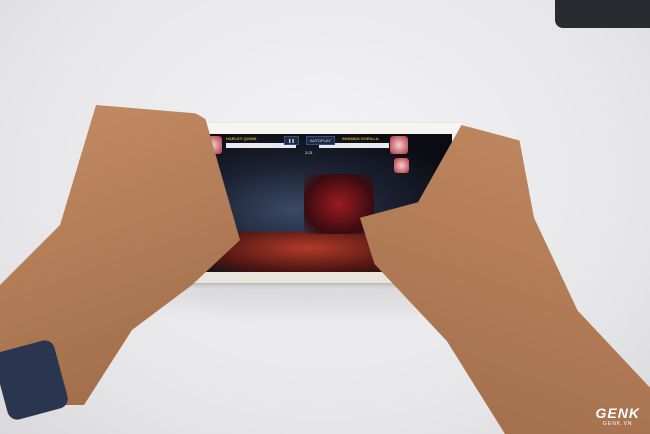 The width and height of the screenshot is (650, 434). I want to click on pause-button: ❚❚, so click(291, 140).